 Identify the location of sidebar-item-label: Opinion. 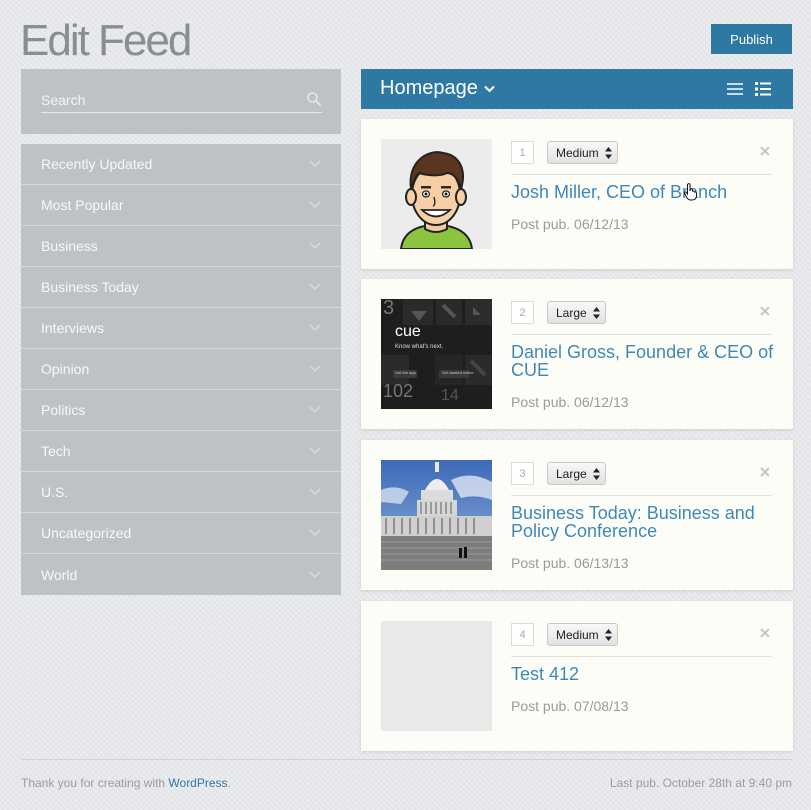
(65, 369).